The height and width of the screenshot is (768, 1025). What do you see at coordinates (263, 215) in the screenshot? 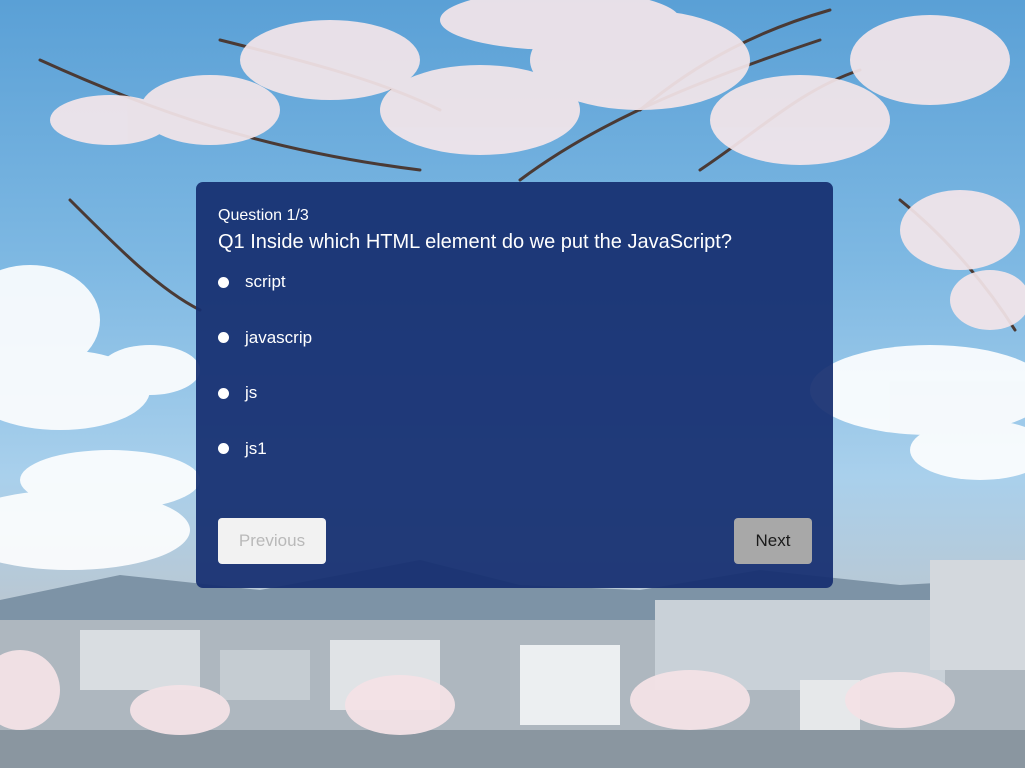
I see `question-counter: Question 1/3` at bounding box center [263, 215].